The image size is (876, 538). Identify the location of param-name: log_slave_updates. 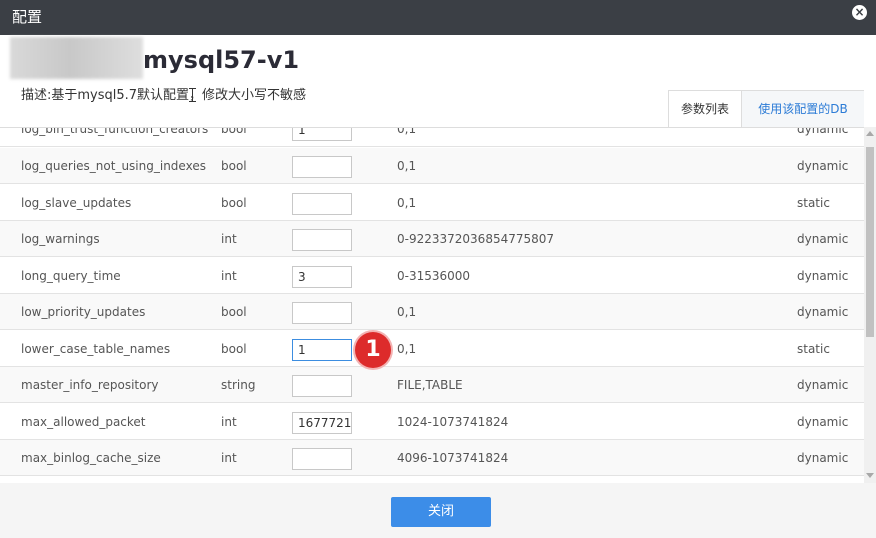
(76, 203).